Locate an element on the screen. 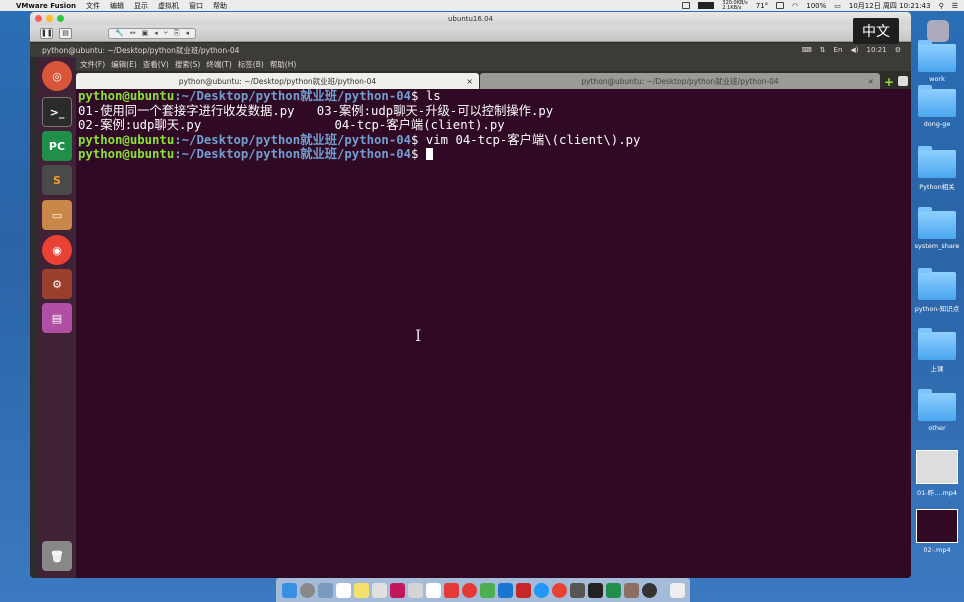 Image resolution: width=964 pixels, height=602 pixels. menu-file: 文件 is located at coordinates (93, 6).